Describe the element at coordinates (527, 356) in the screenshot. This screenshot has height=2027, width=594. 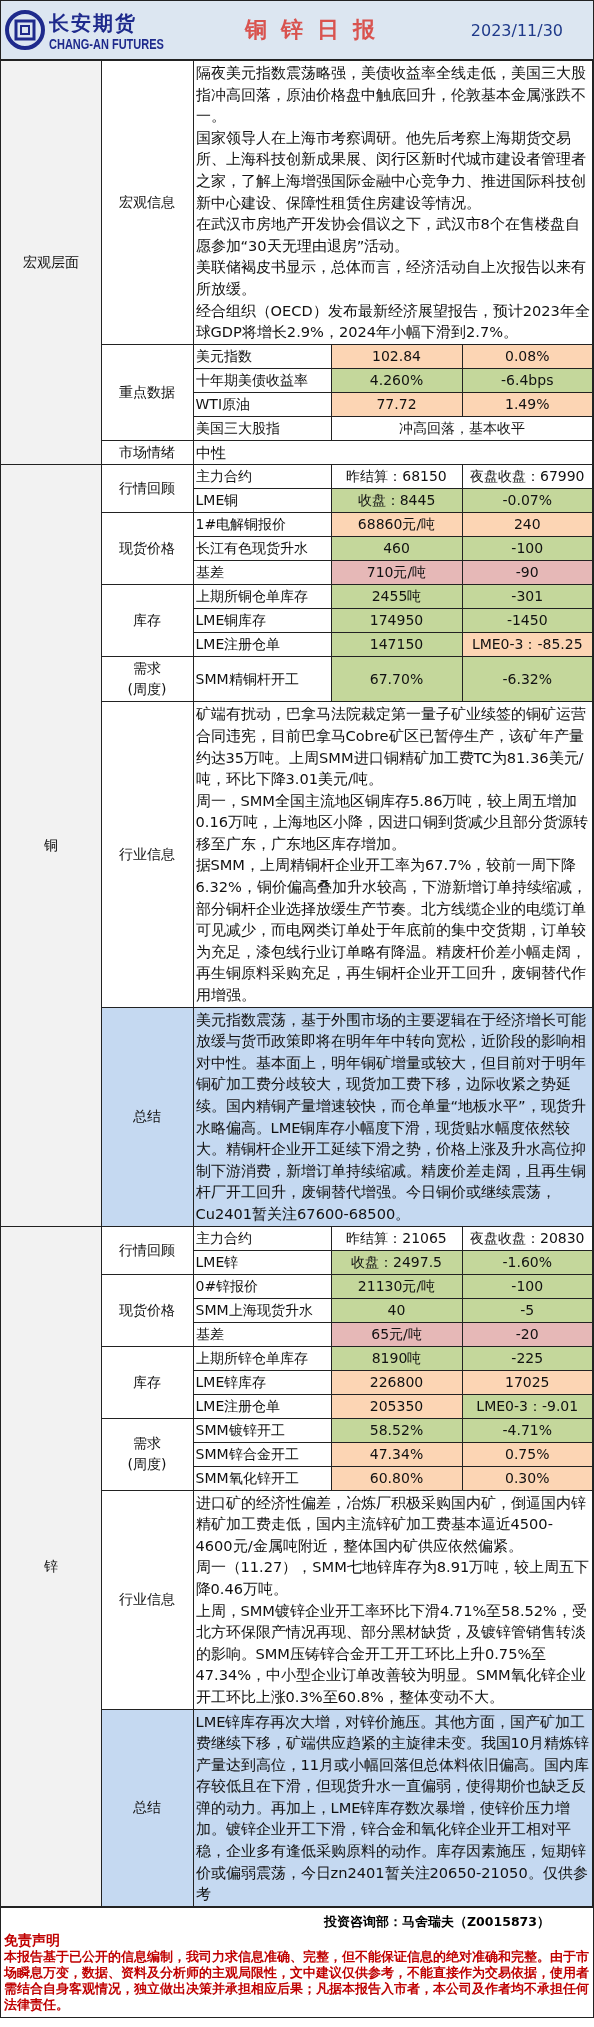
I see `value-cell: 0.08%` at that location.